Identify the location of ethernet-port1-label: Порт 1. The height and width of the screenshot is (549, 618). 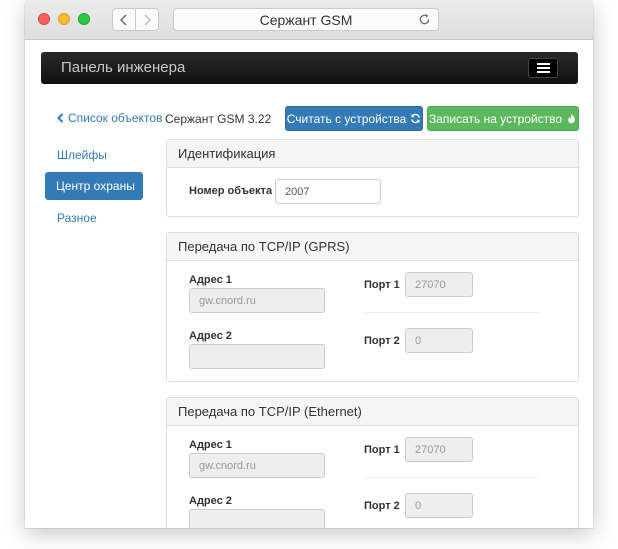
(382, 450).